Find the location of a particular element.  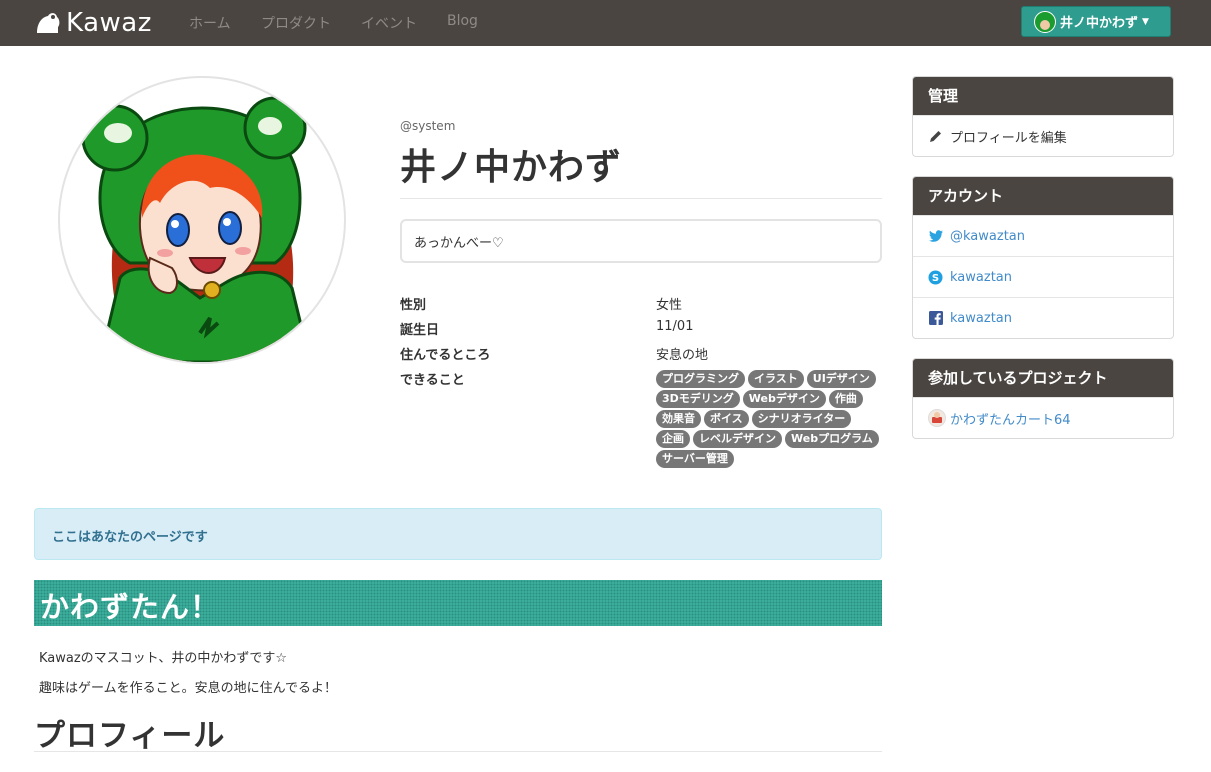

facebook-account-link: kawaztan is located at coordinates (1043, 317).